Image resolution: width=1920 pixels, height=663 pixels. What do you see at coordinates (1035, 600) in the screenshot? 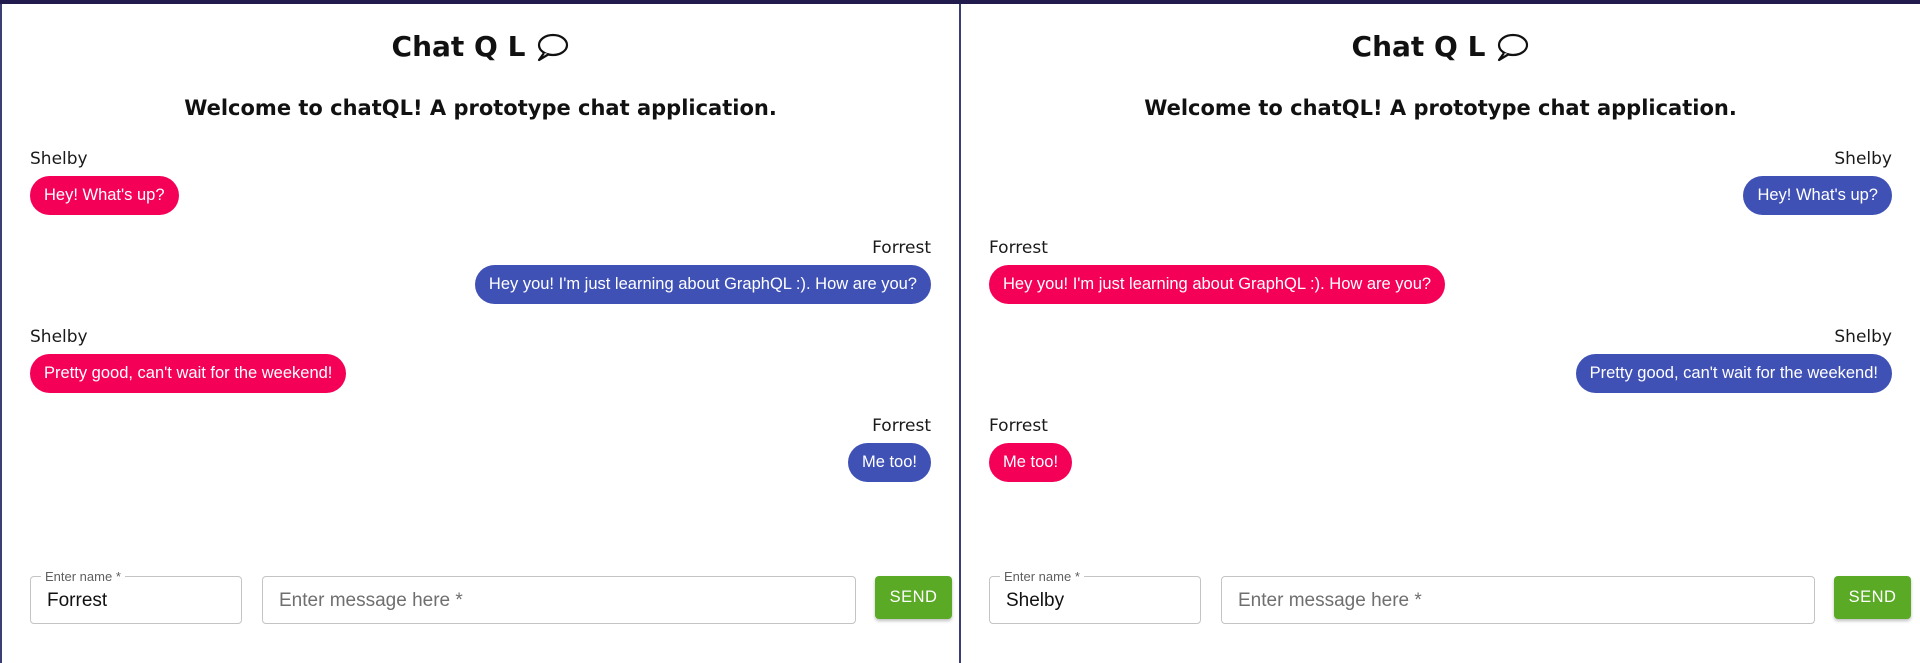
I see `name-input-value: Shelby` at bounding box center [1035, 600].